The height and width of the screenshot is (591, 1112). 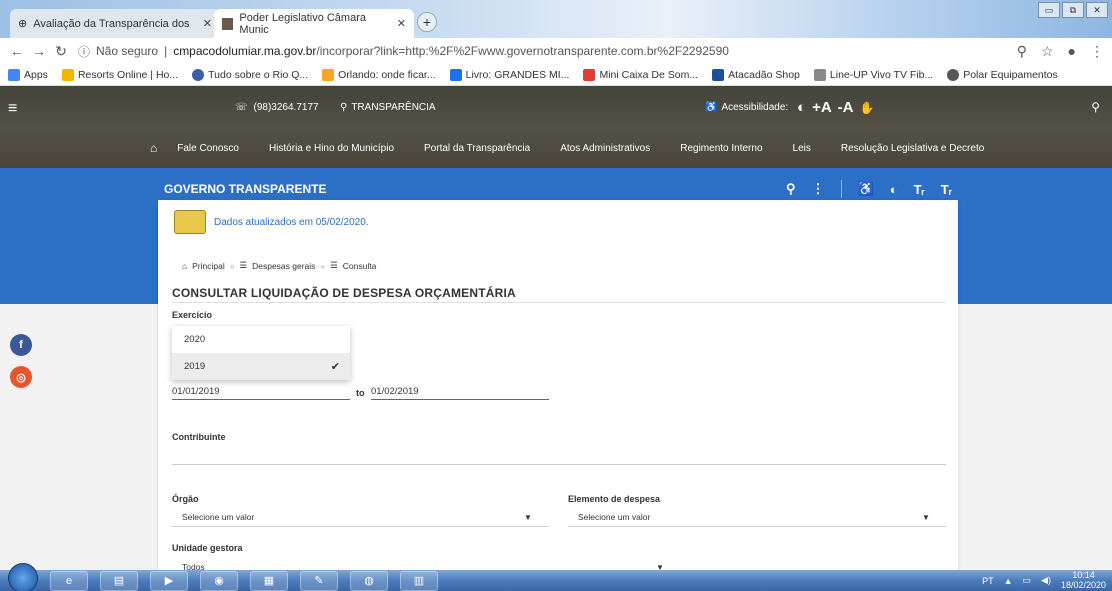 What do you see at coordinates (153, 148) in the screenshot?
I see `home-icon: ⌂` at bounding box center [153, 148].